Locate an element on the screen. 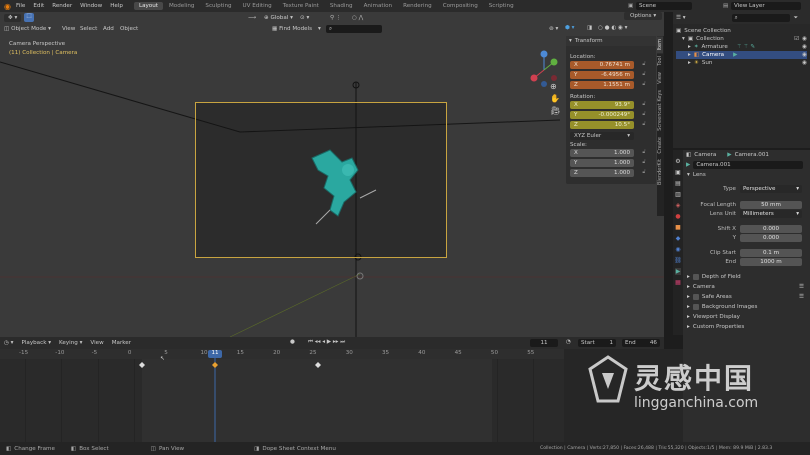 This screenshot has height=455, width=810. zoom-icon: ⊕ is located at coordinates (553, 86).